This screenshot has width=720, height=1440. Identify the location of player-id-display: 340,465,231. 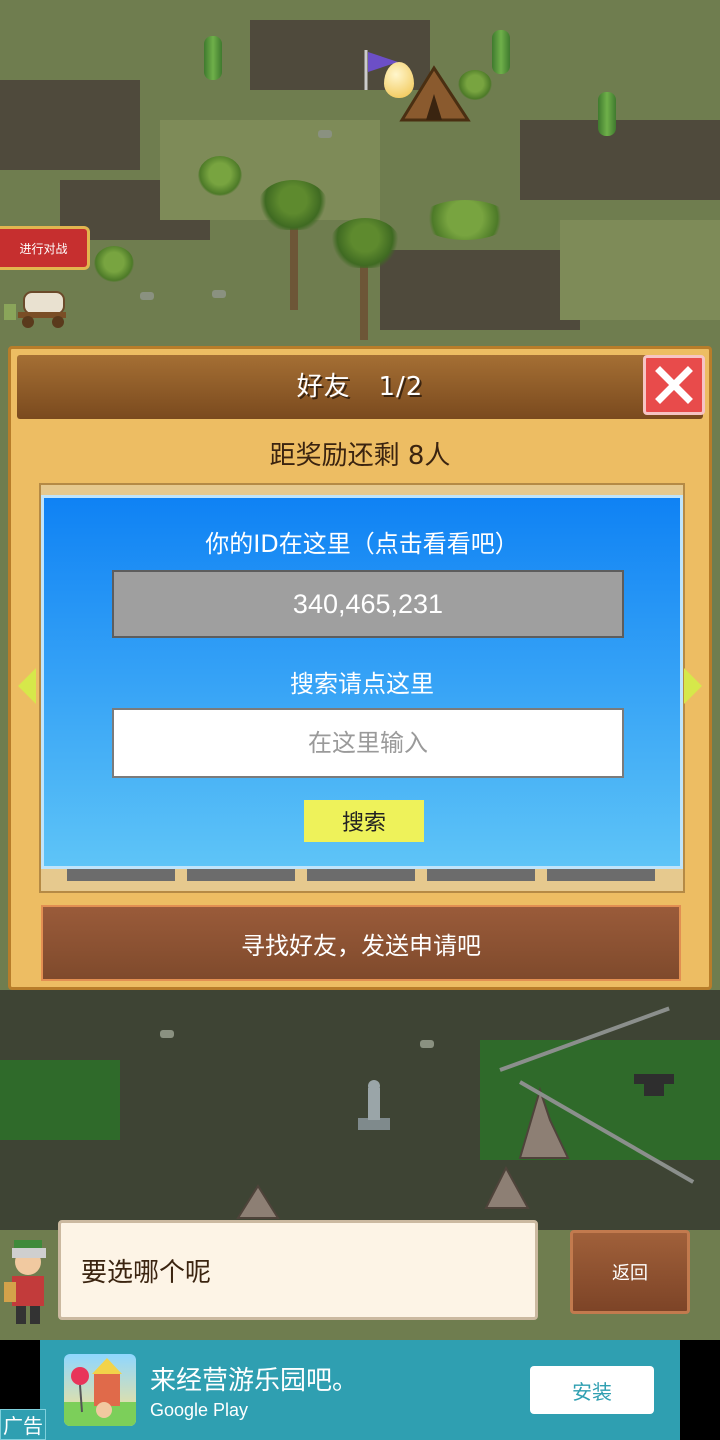
(368, 604).